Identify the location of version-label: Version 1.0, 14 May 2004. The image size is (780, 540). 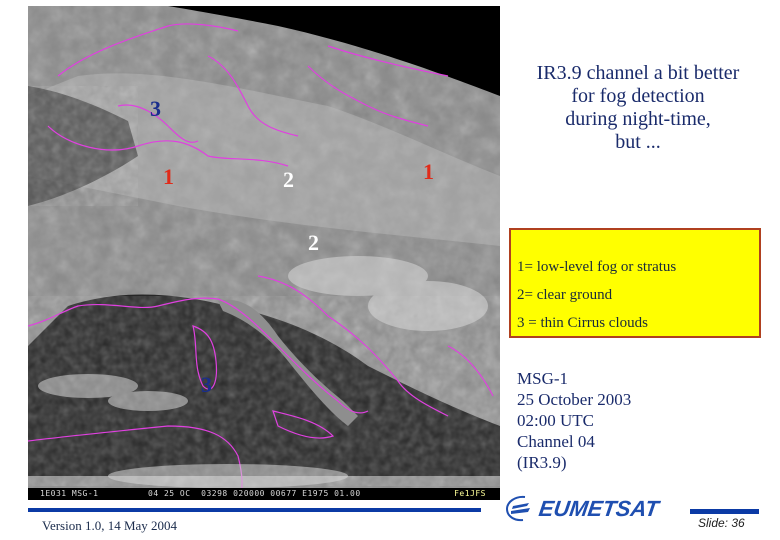
(110, 525).